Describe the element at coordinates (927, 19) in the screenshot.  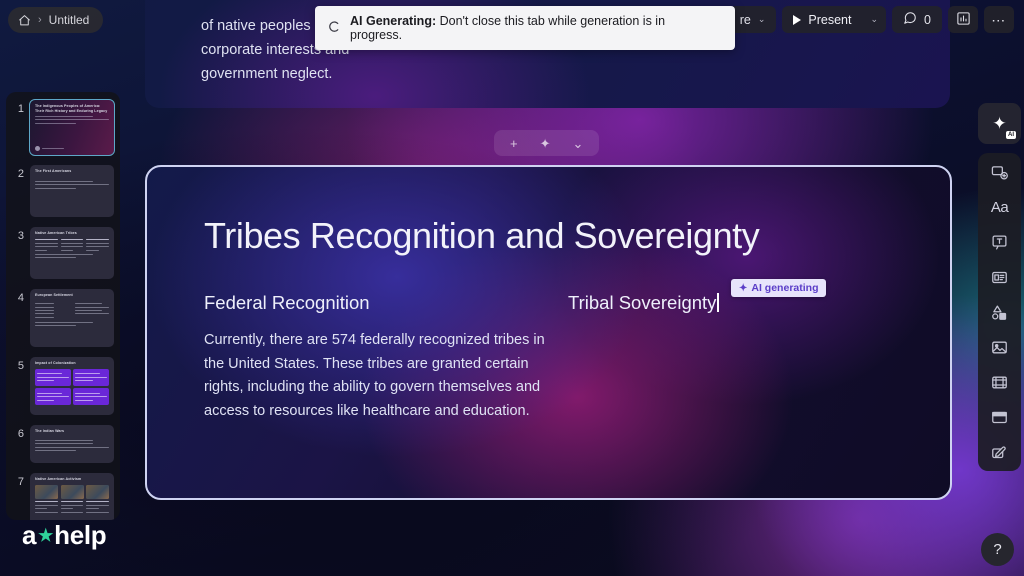
I see `comment-count: 0` at that location.